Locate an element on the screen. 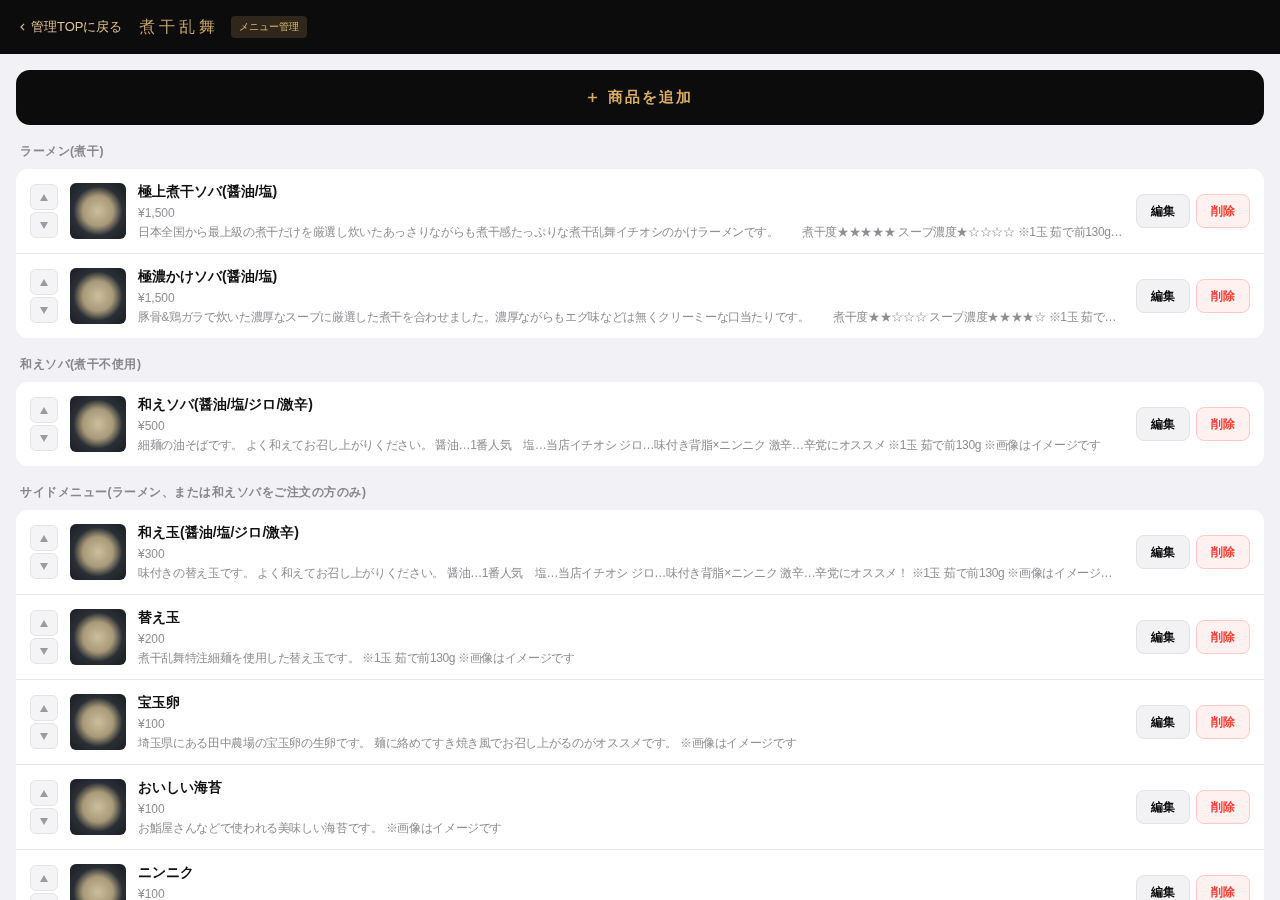 This screenshot has height=900, width=1280. chevron-left-icon is located at coordinates (22, 27).